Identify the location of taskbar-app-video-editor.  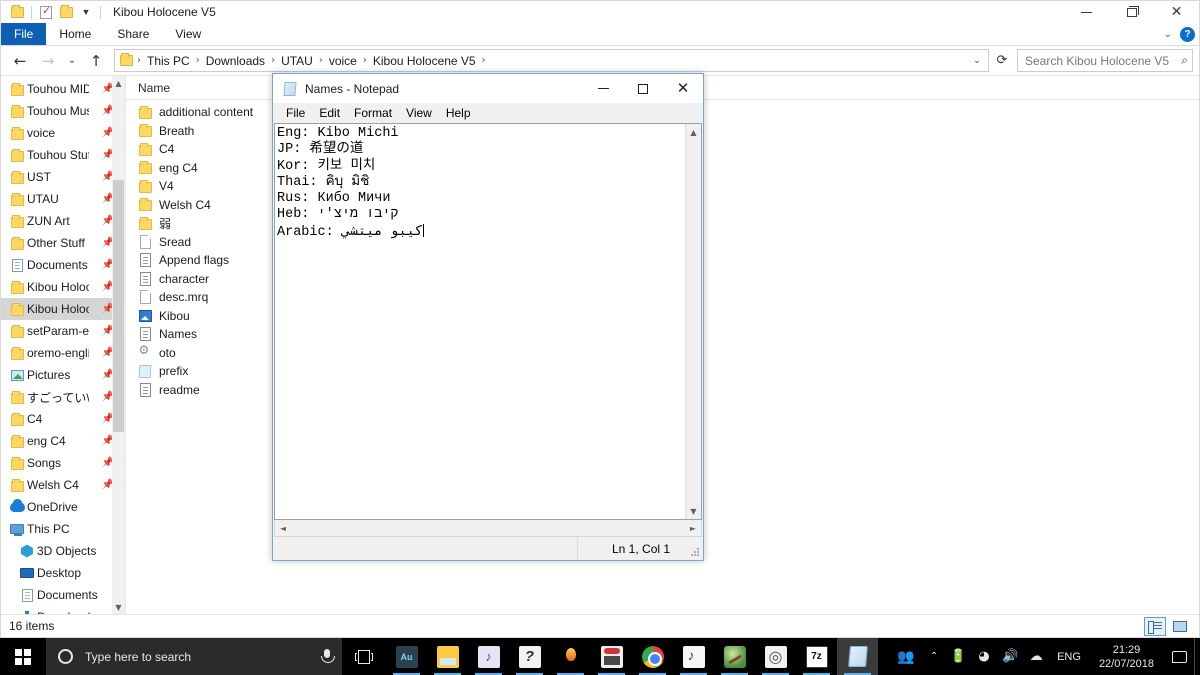
(611, 656).